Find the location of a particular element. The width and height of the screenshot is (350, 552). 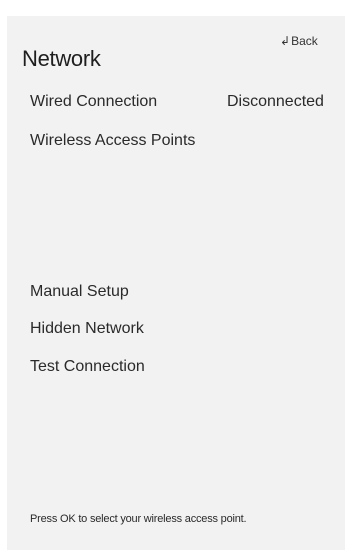

wired-connection-status: Disconnected is located at coordinates (275, 101).